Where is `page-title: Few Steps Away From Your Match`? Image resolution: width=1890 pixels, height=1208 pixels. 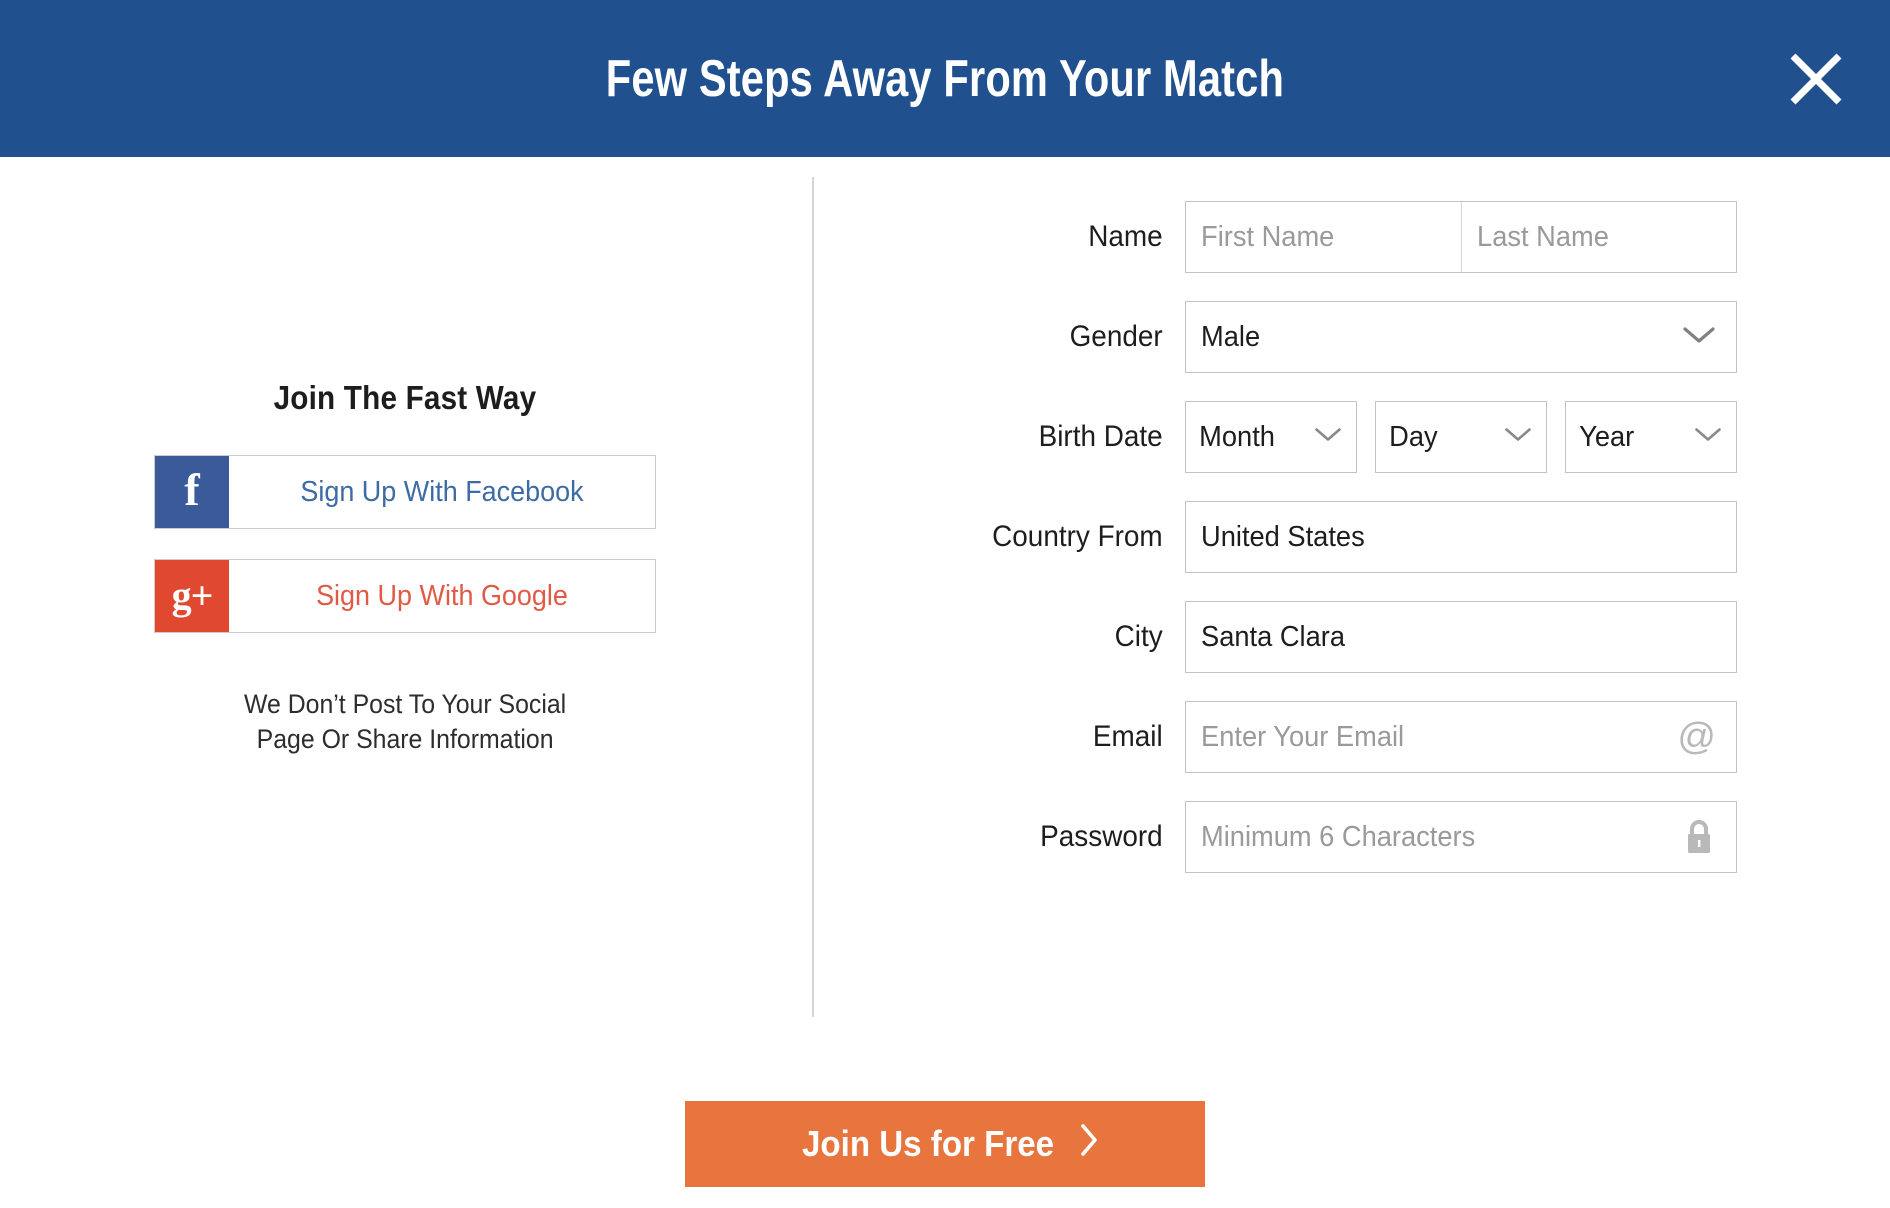
page-title: Few Steps Away From Your Match is located at coordinates (945, 78).